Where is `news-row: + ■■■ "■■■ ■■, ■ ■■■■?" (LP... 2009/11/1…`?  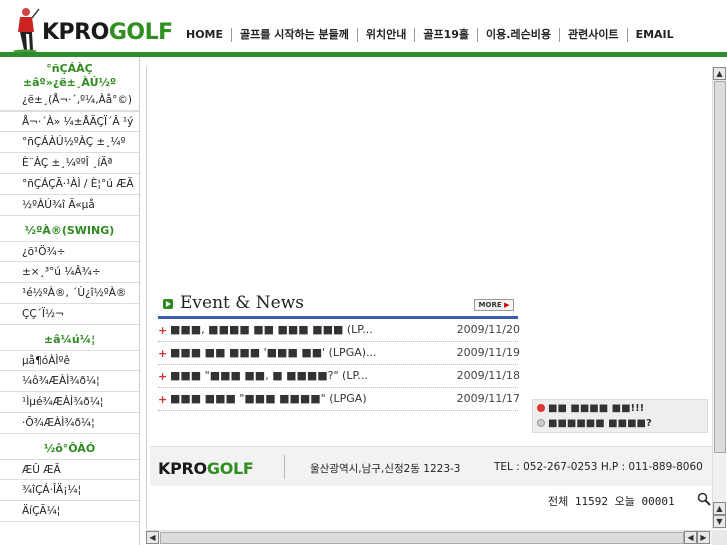
news-row: + ■■■ "■■■ ■■, ■ ■■■■?" (LP... 2009/11/1… is located at coordinates (339, 376).